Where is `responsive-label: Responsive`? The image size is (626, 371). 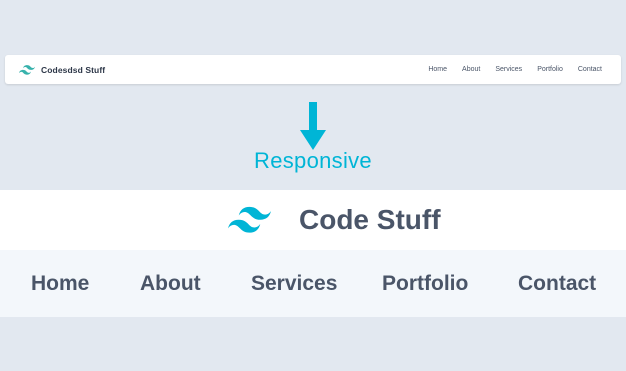 responsive-label: Responsive is located at coordinates (313, 160).